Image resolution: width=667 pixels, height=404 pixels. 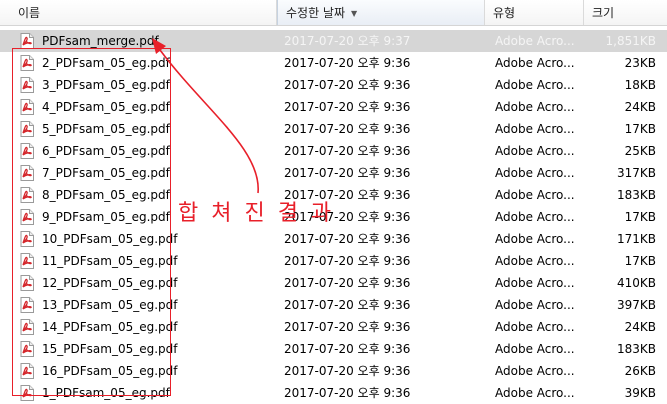 I want to click on column-header-type: 유형, so click(x=534, y=12).